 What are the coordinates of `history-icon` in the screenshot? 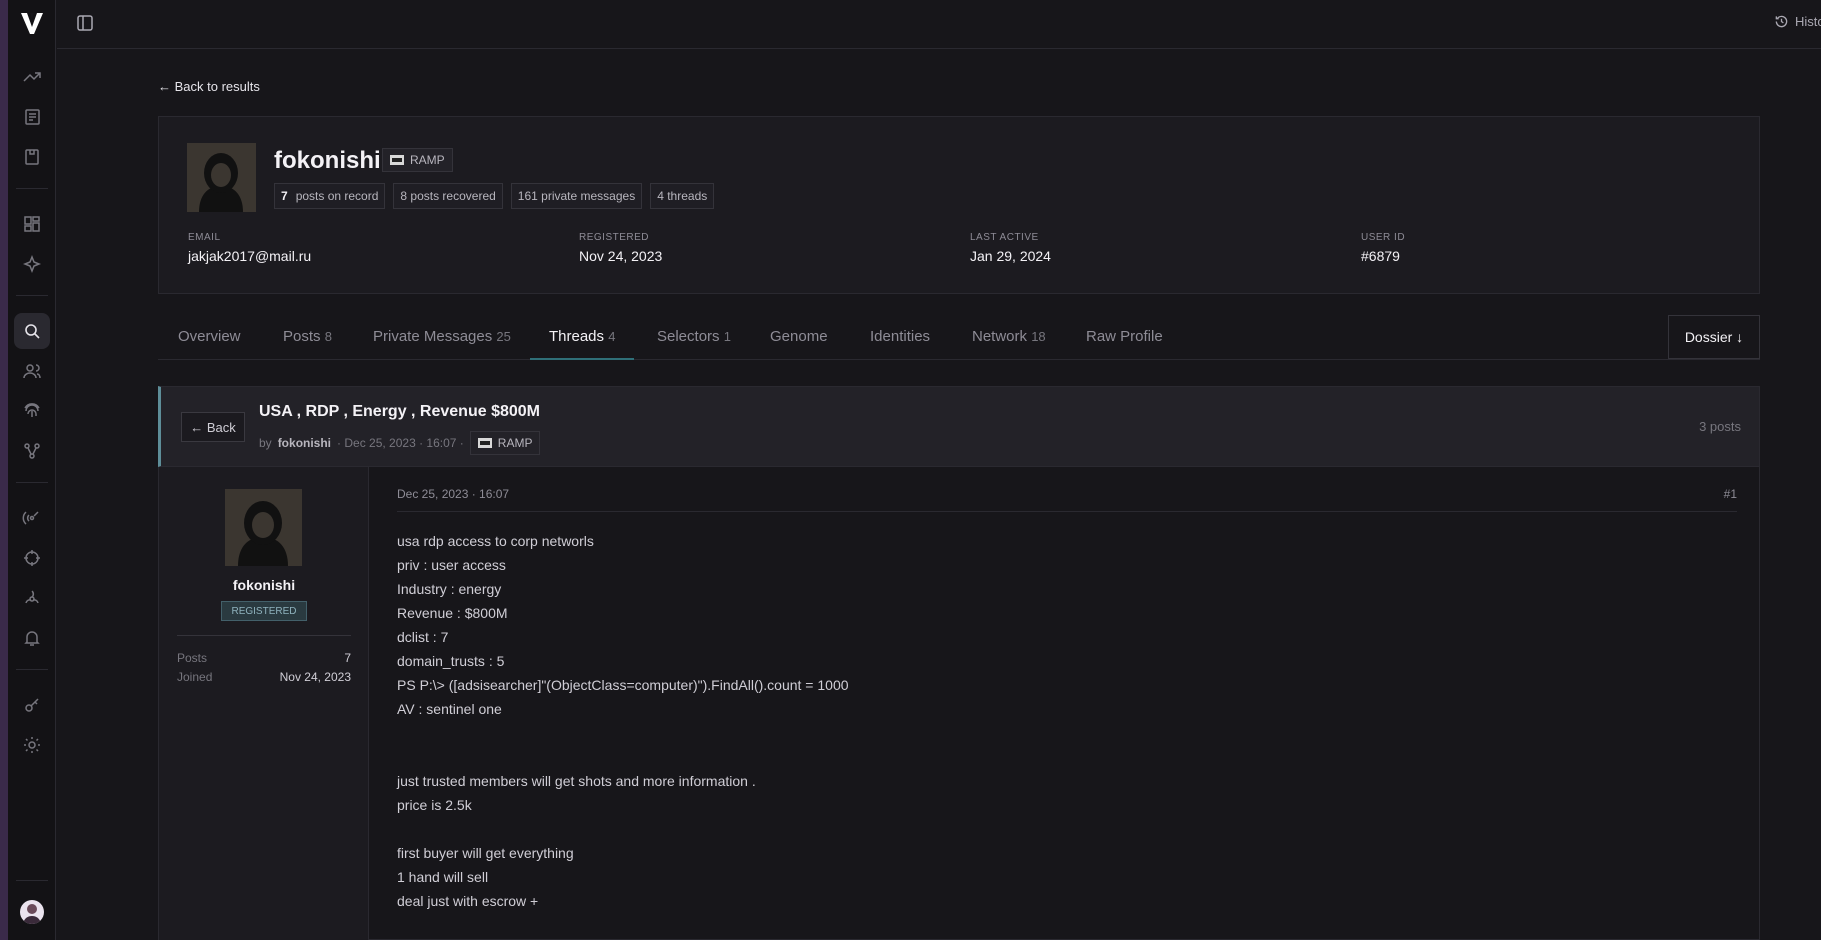 It's located at (1781, 21).